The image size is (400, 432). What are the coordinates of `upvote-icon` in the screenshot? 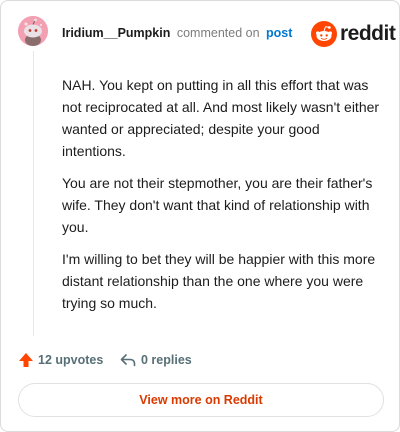 It's located at (26, 360).